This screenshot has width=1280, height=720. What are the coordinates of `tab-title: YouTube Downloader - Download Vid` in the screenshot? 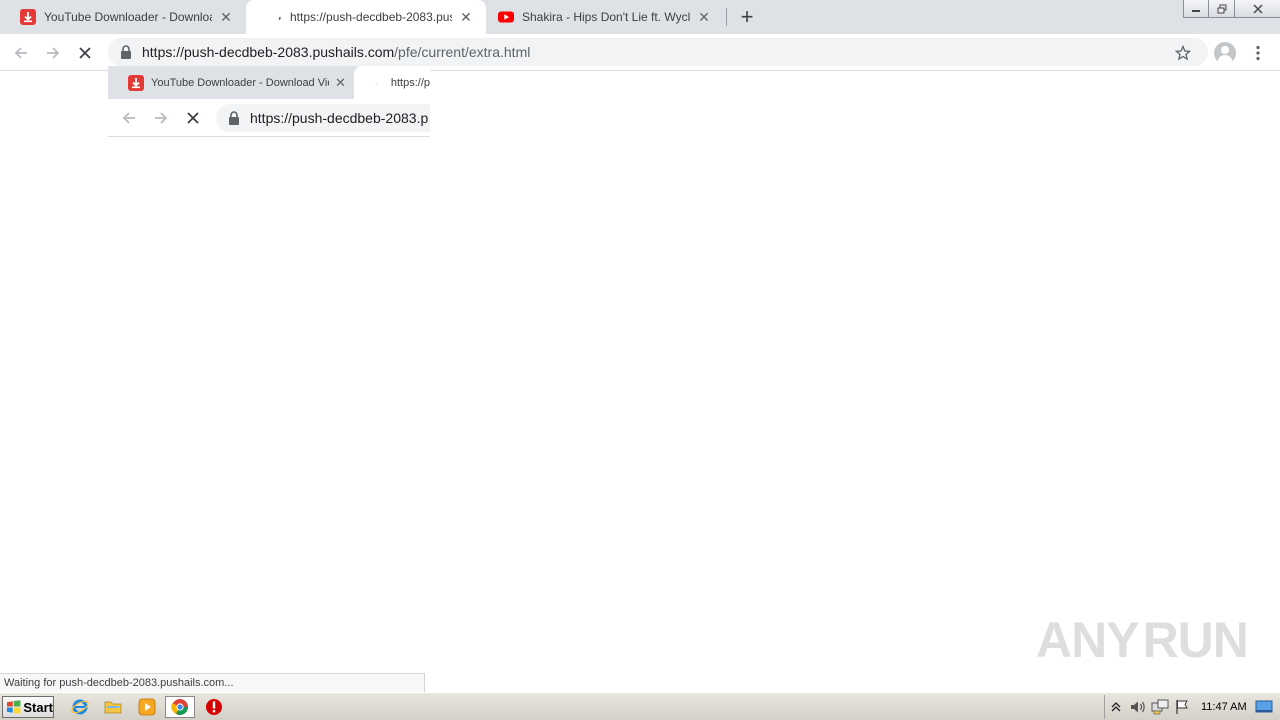 It's located at (128, 17).